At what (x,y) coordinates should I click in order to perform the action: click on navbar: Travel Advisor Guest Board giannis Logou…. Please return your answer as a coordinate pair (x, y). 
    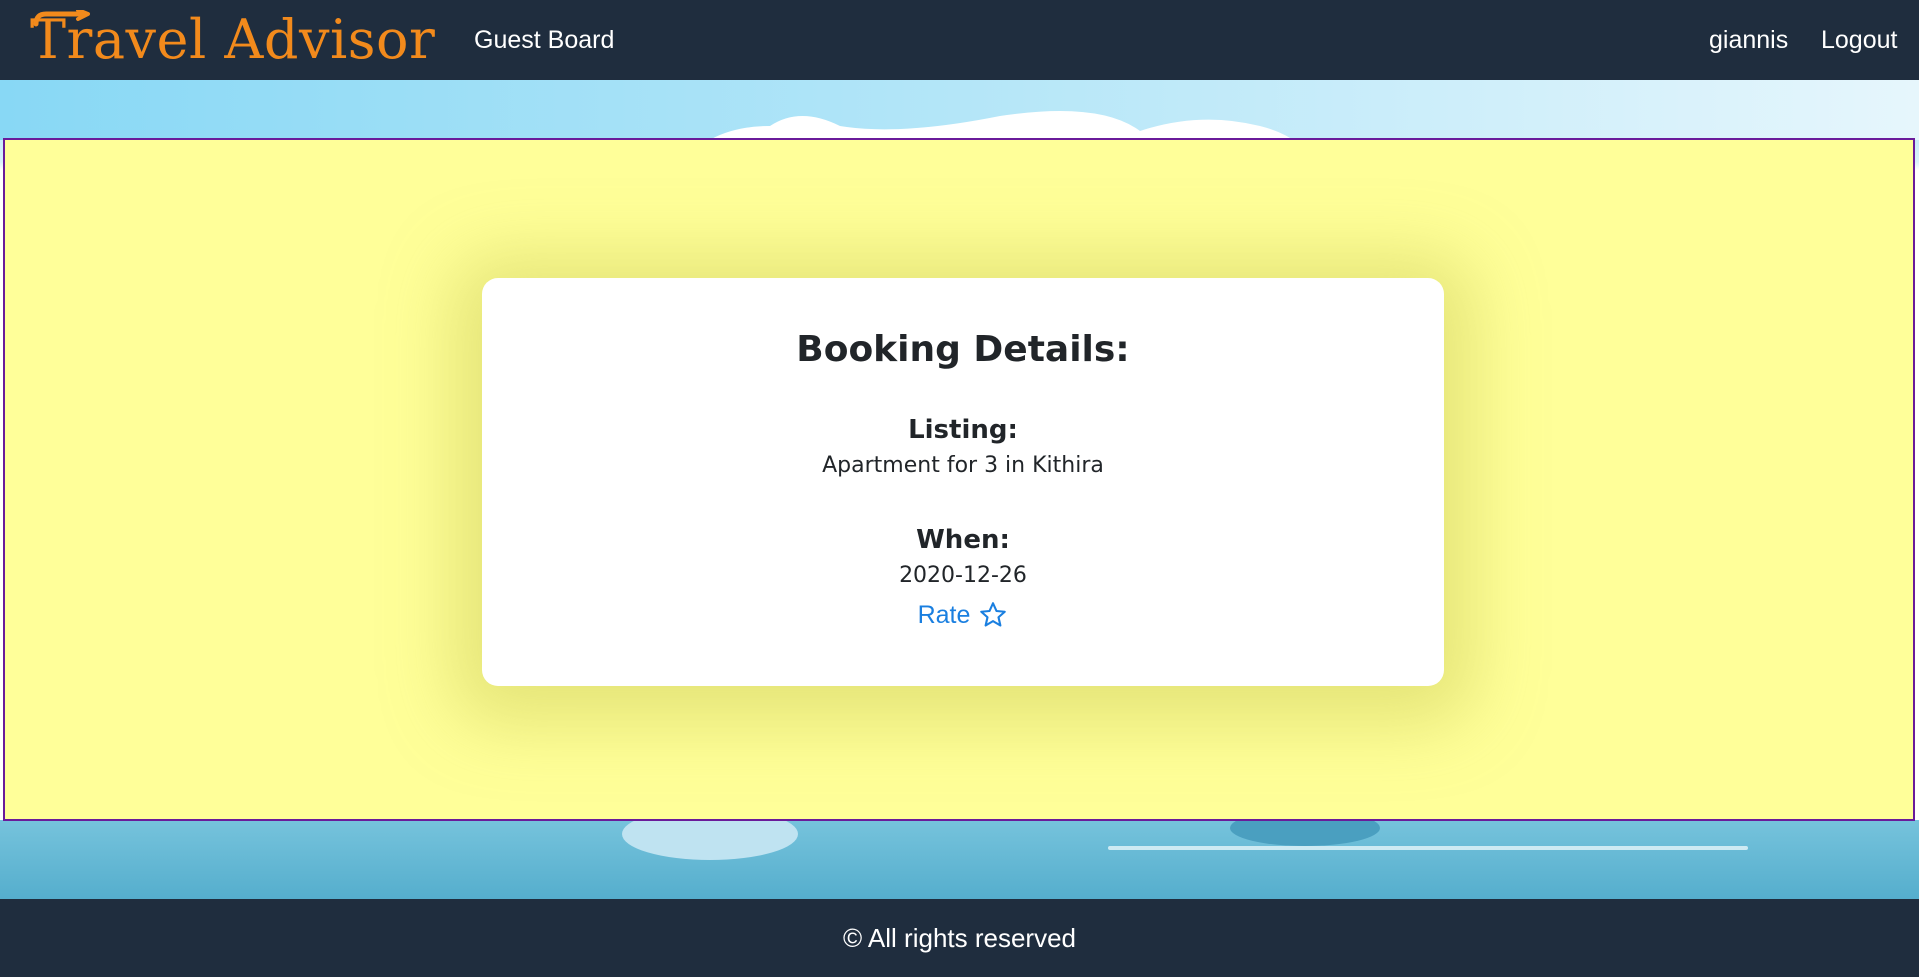
    Looking at the image, I should click on (959, 40).